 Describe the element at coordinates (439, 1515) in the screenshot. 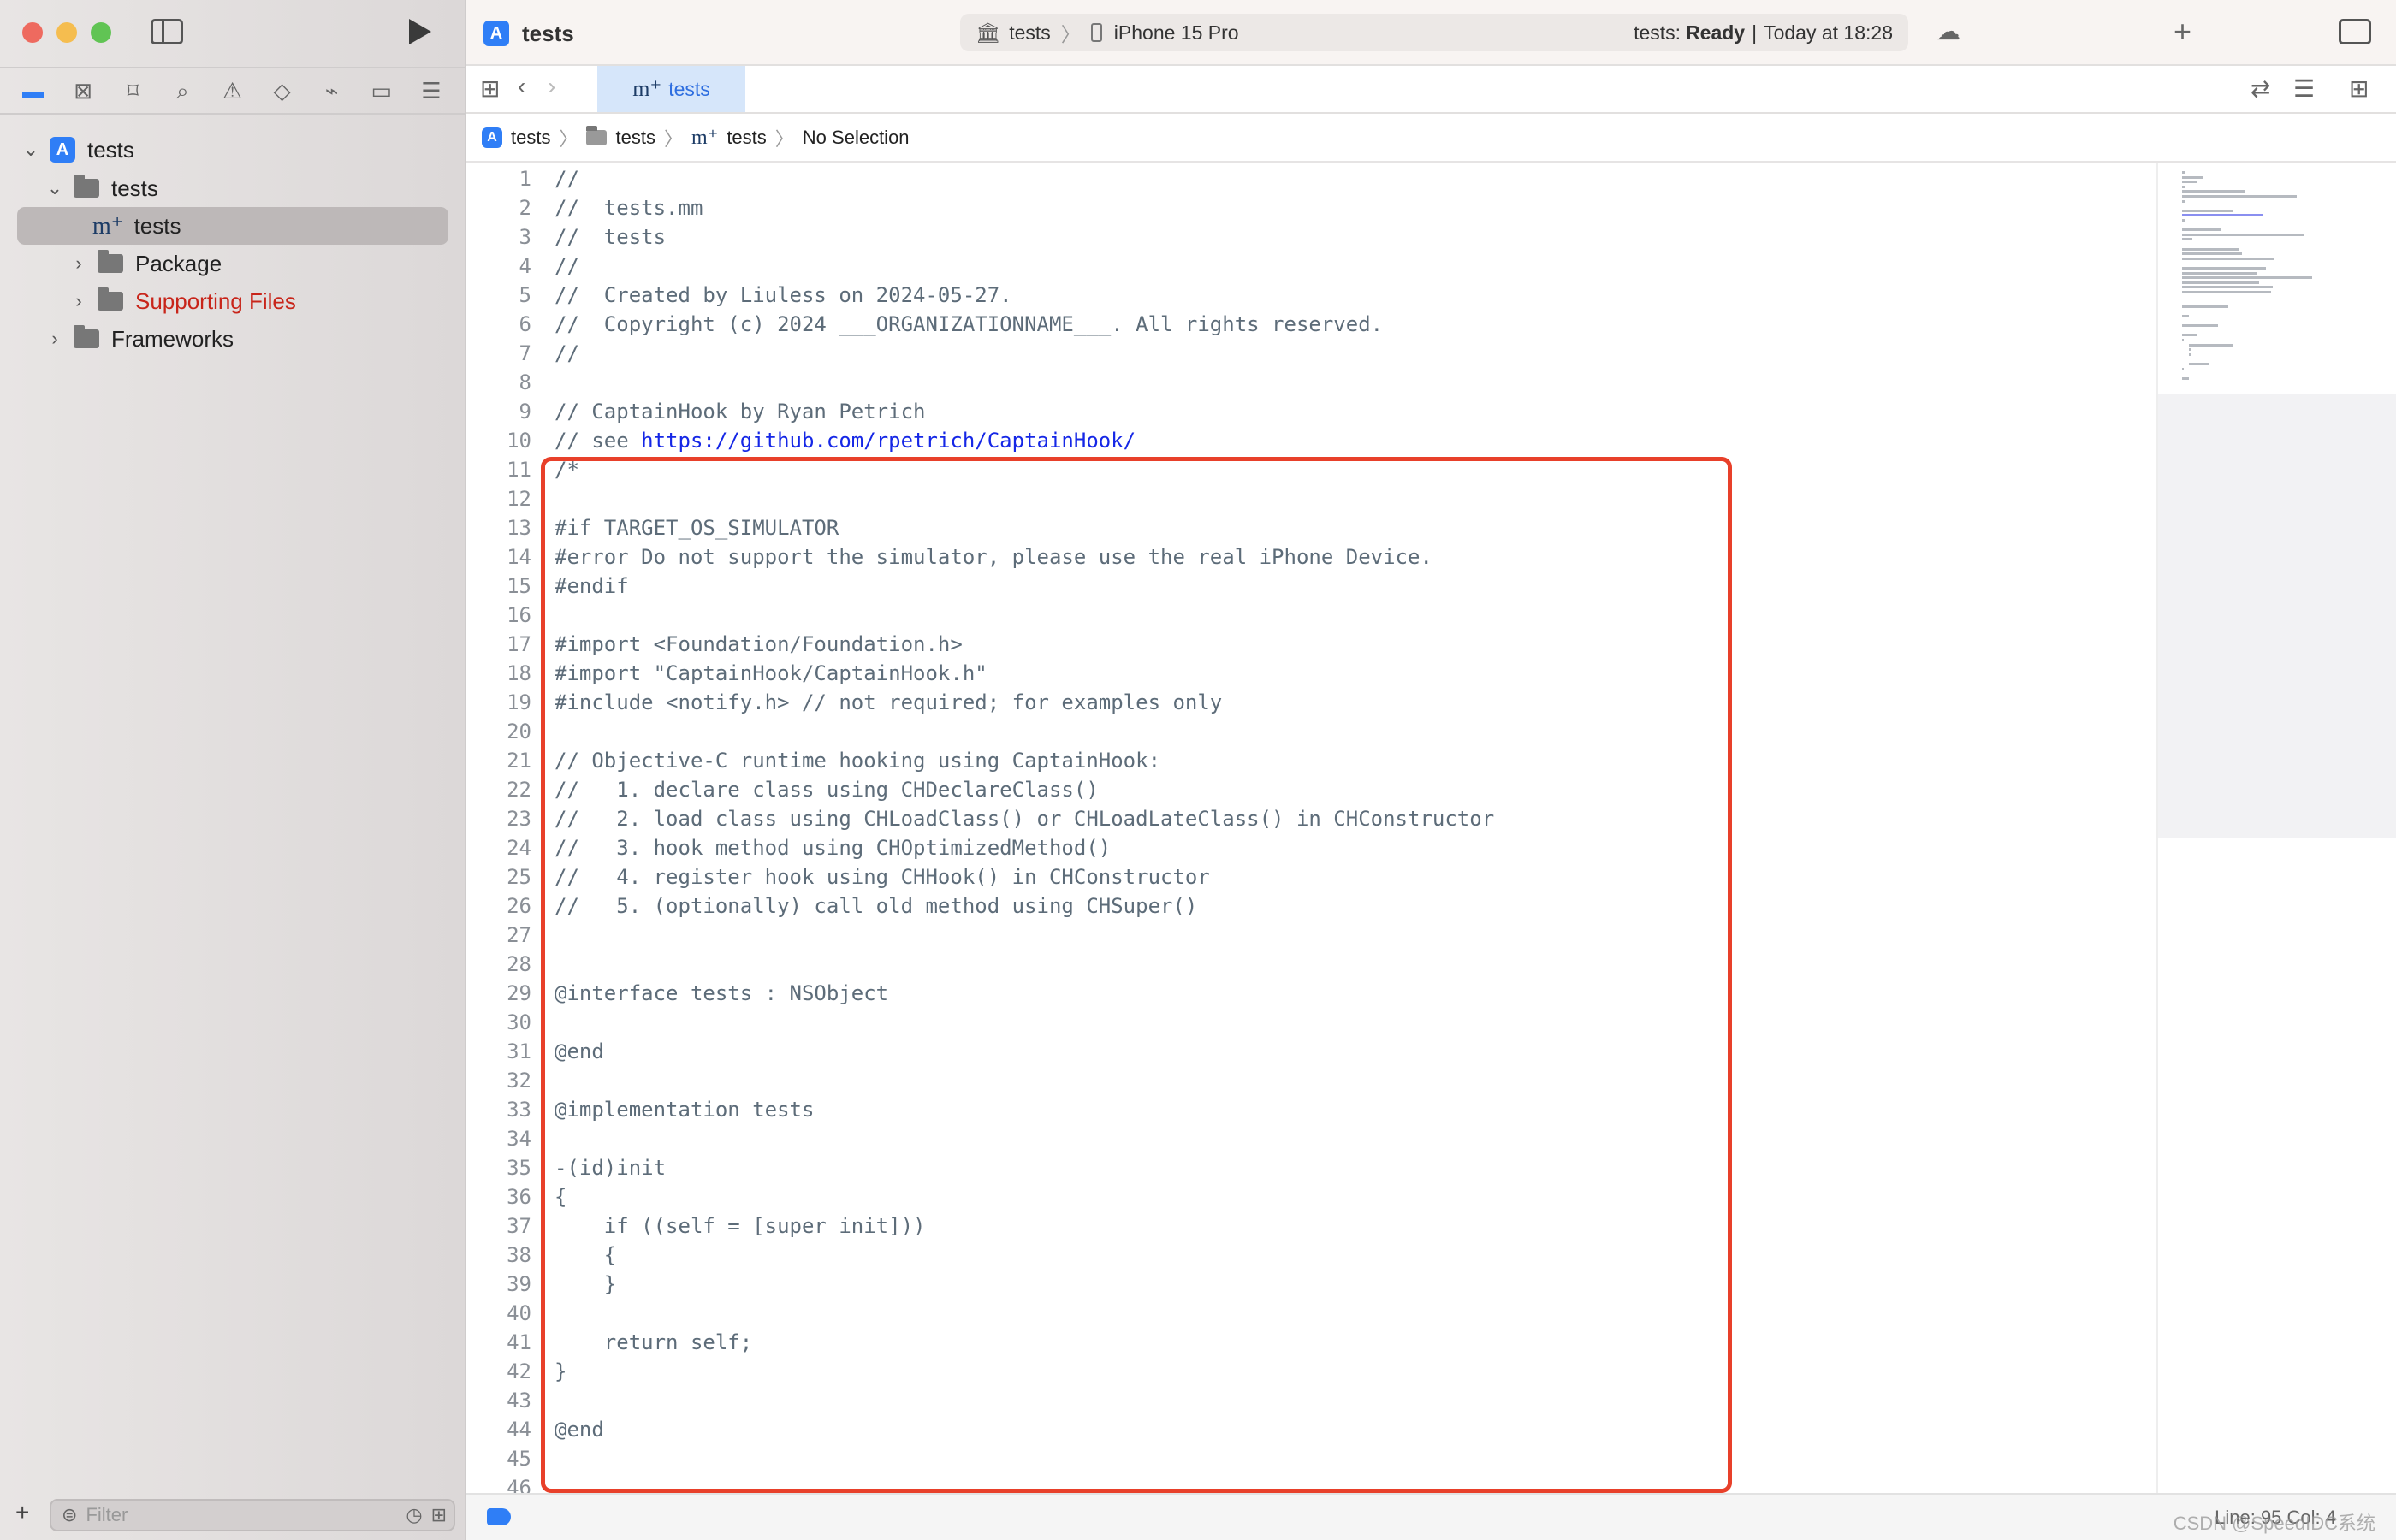

I see `source-control-filter-icon: ⊞` at that location.